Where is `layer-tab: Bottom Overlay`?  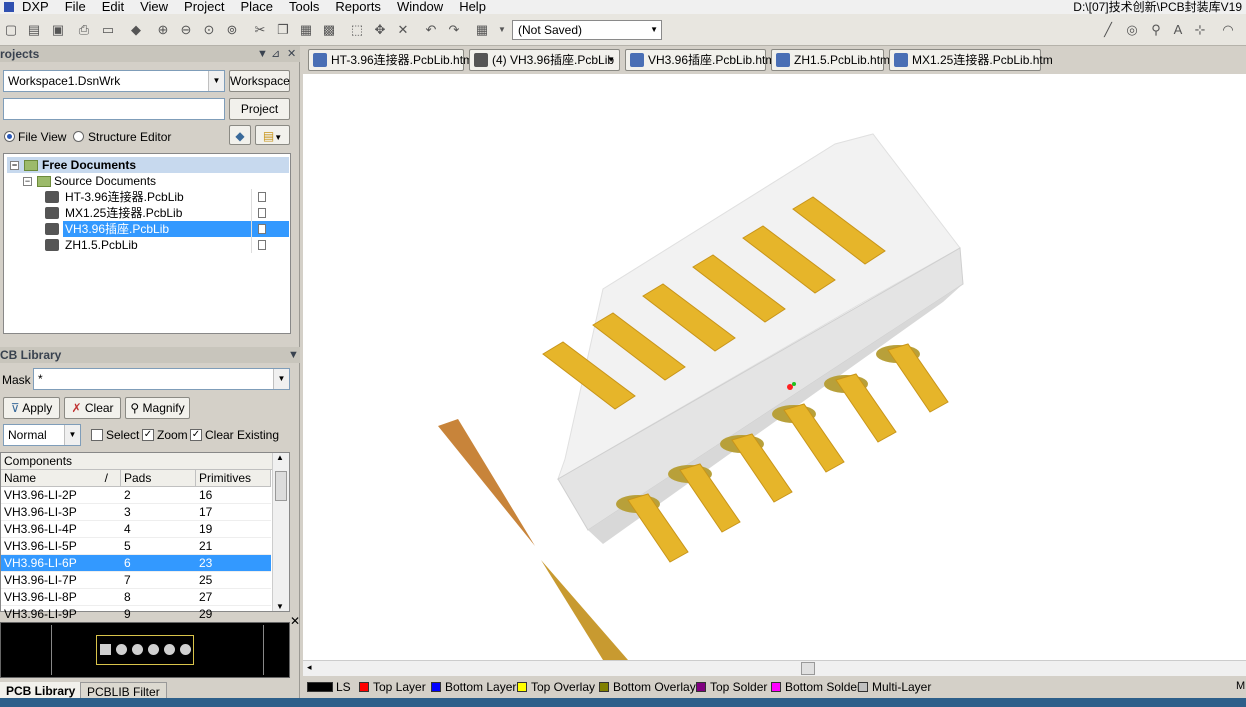 layer-tab: Bottom Overlay is located at coordinates (647, 687).